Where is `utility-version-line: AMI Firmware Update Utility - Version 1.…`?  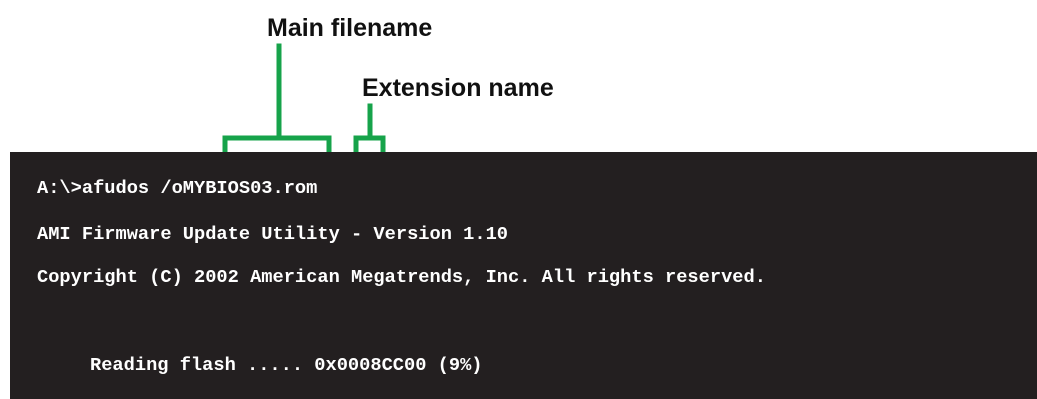
utility-version-line: AMI Firmware Update Utility - Version 1.… is located at coordinates (273, 234).